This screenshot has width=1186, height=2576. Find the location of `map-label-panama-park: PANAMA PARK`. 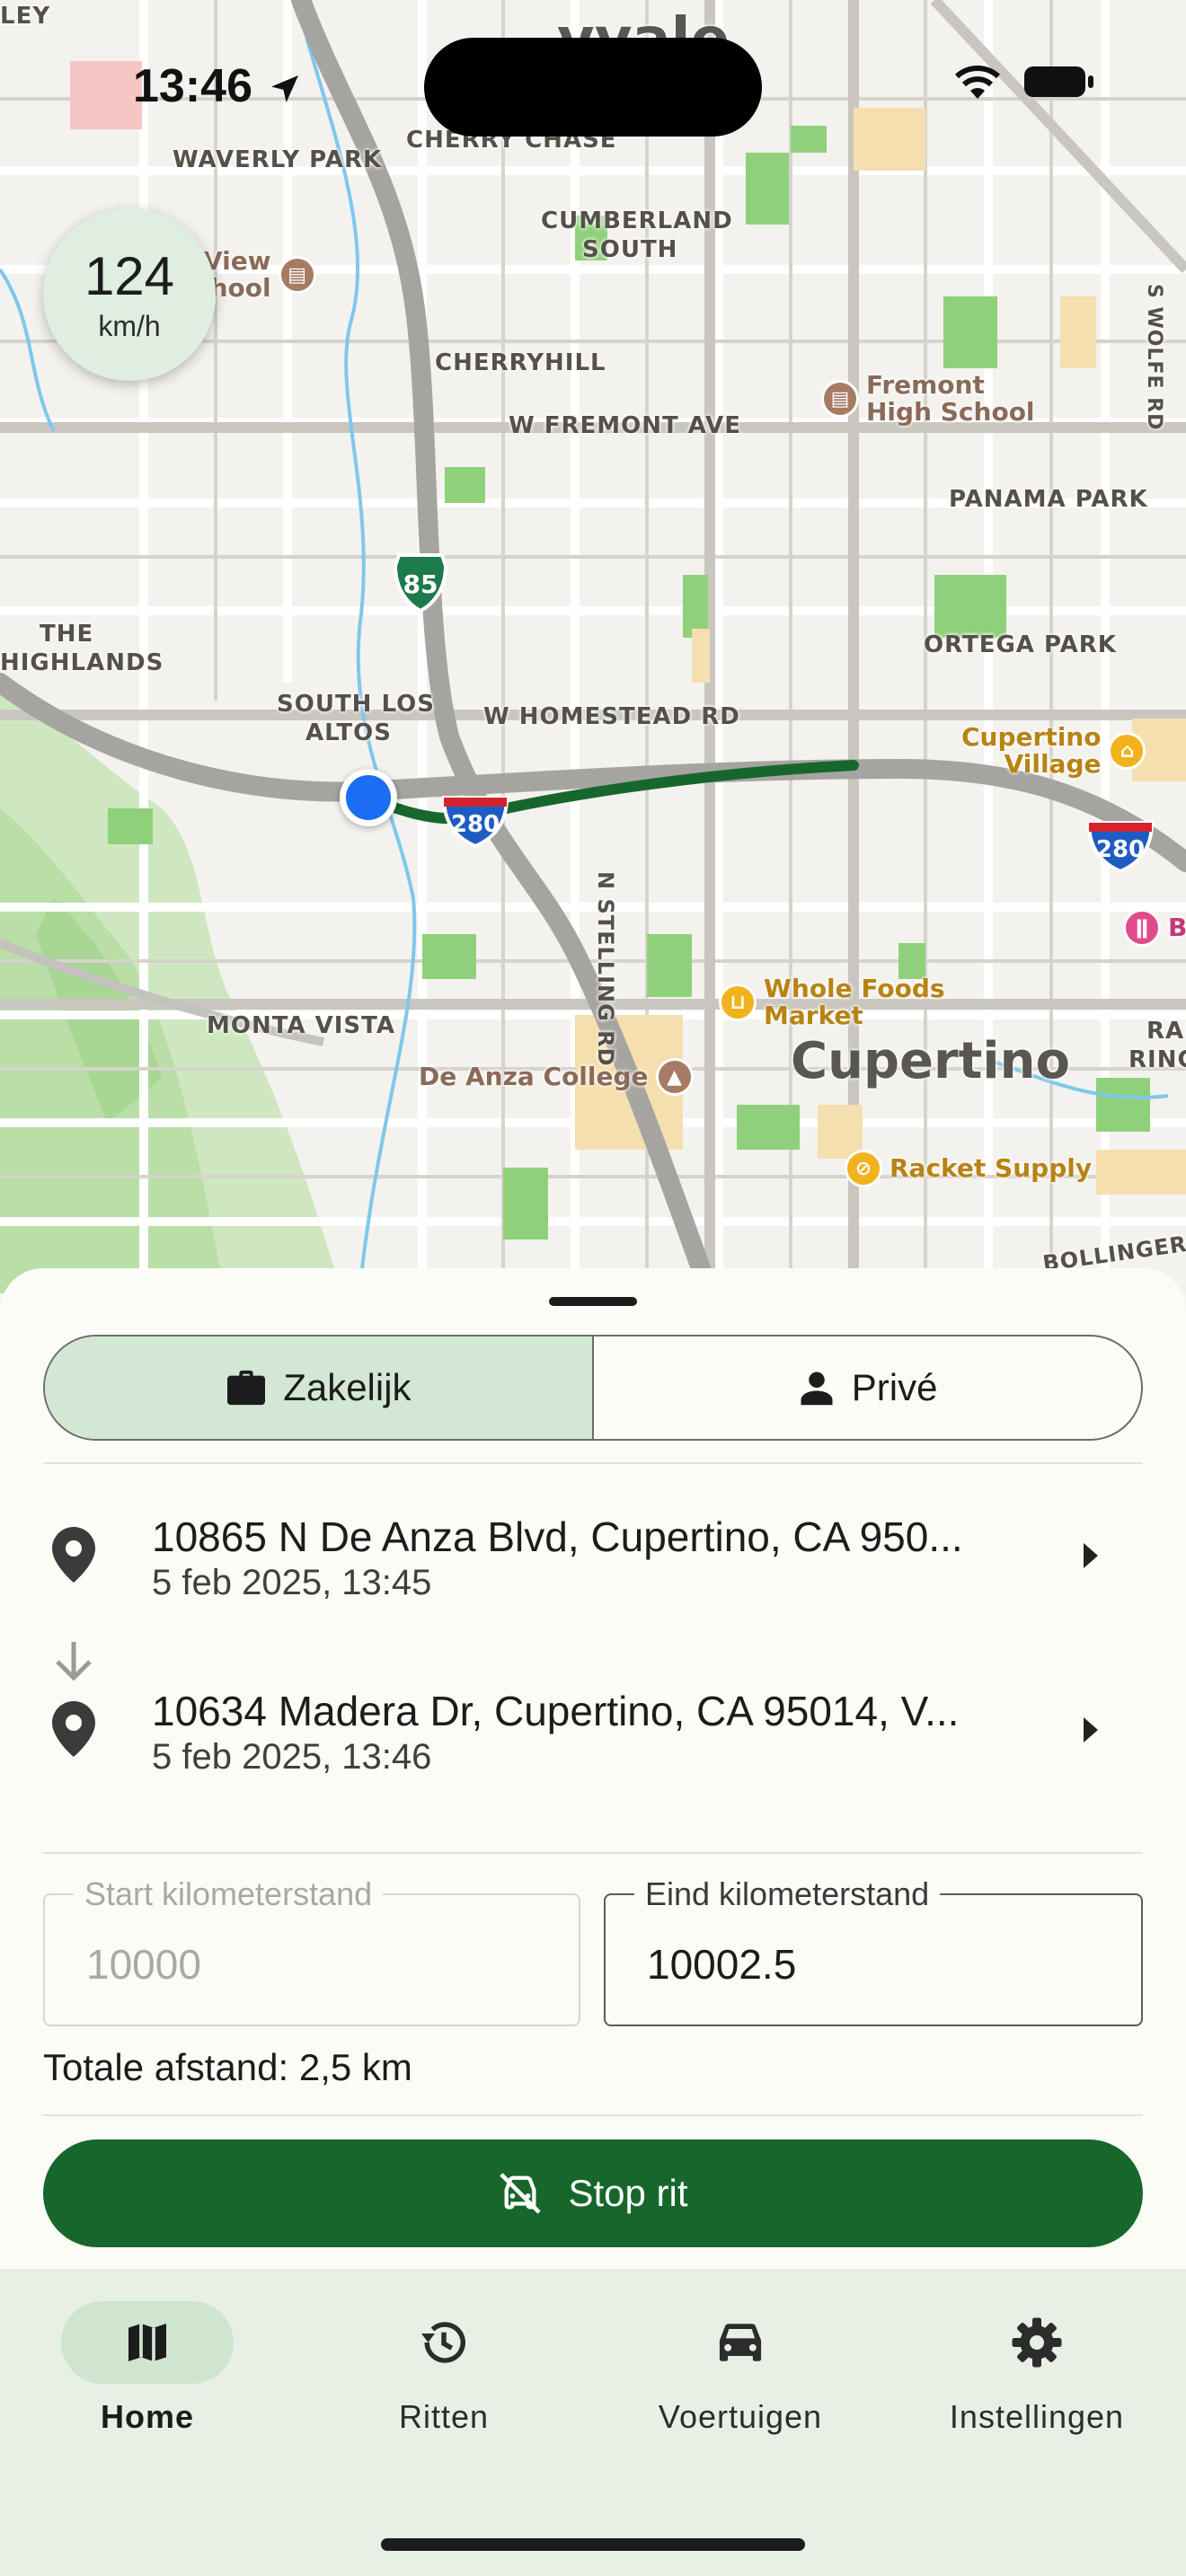

map-label-panama-park: PANAMA PARK is located at coordinates (1048, 499).